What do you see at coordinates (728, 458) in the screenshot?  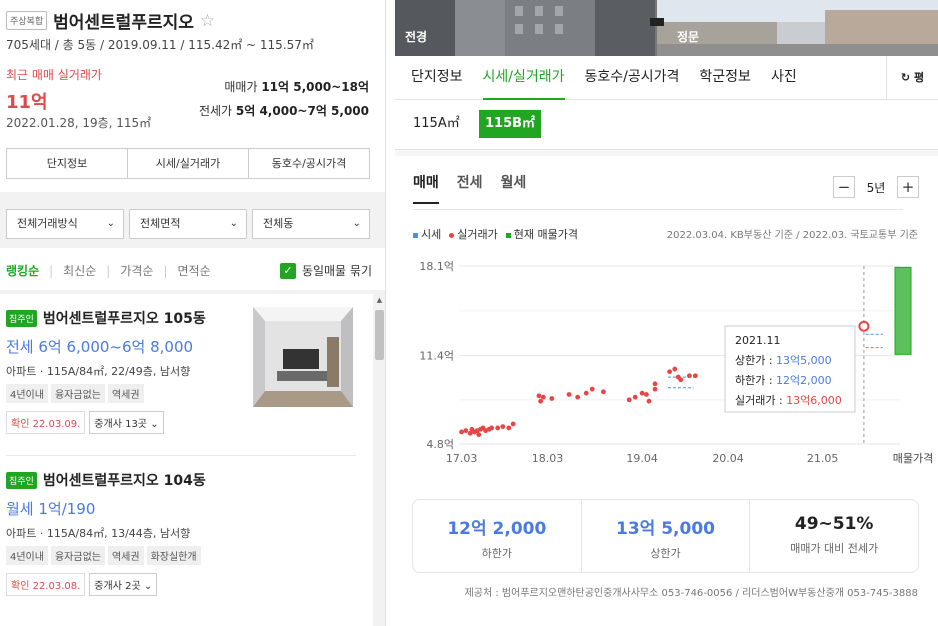 I see `x-tick-label: 20.04` at bounding box center [728, 458].